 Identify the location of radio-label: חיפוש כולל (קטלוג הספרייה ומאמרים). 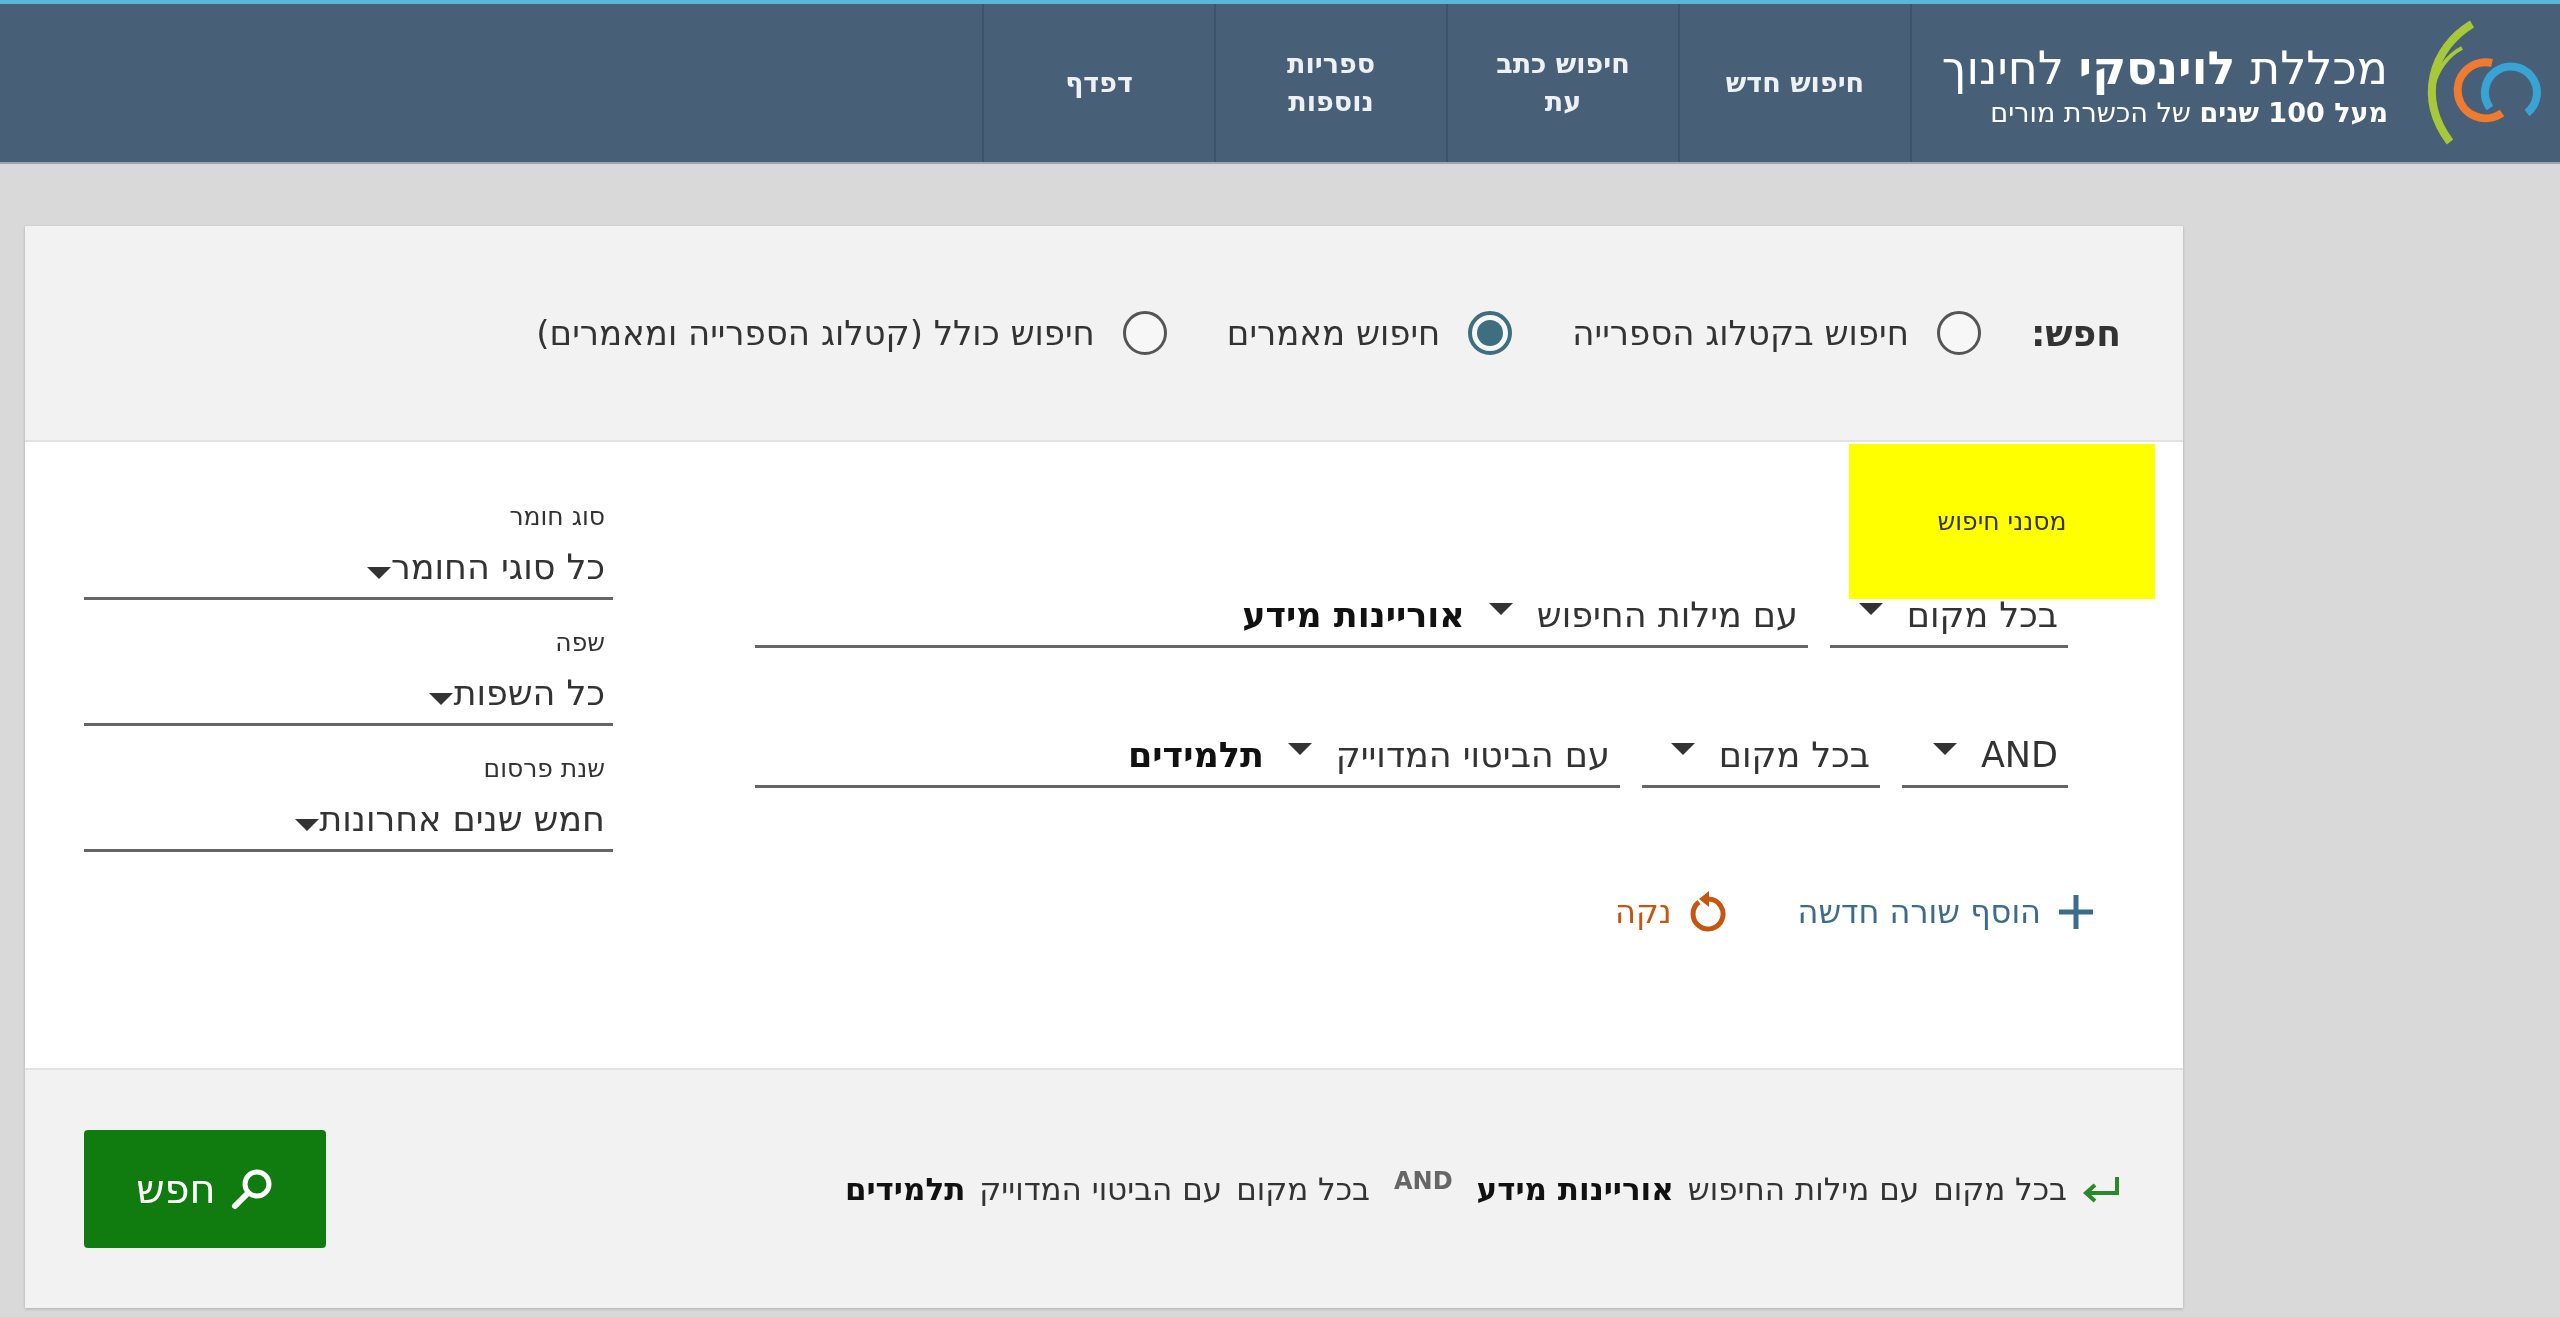
(815, 333).